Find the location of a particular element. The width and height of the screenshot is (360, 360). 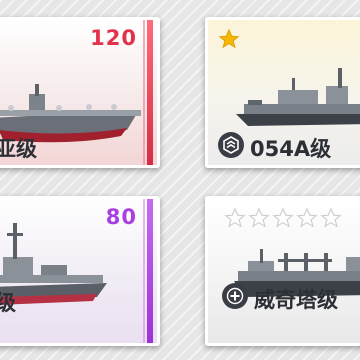

chevron-rank-icon is located at coordinates (231, 145).